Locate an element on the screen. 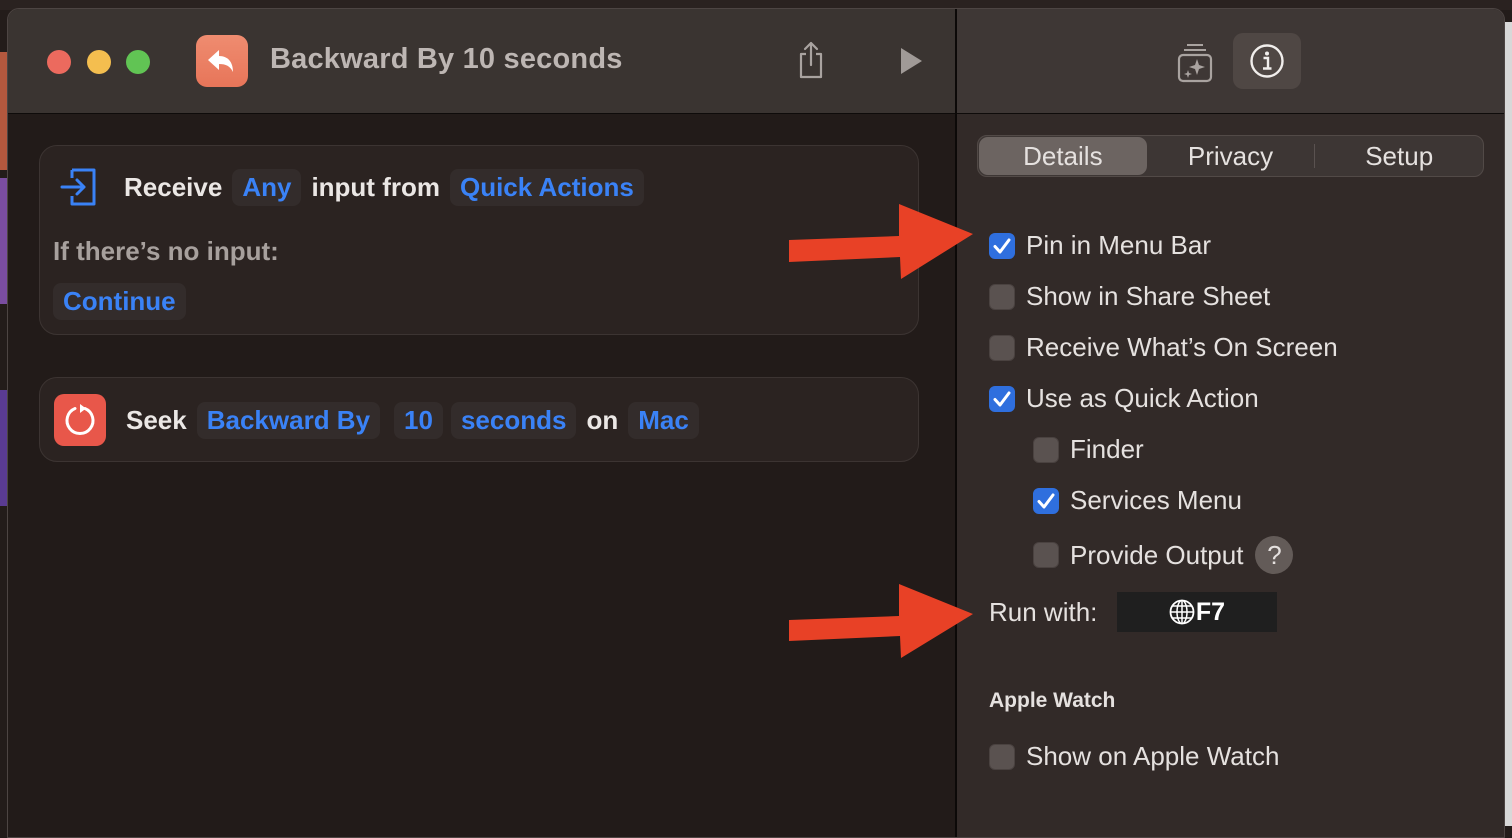  shortcut-icon-button is located at coordinates (222, 61).